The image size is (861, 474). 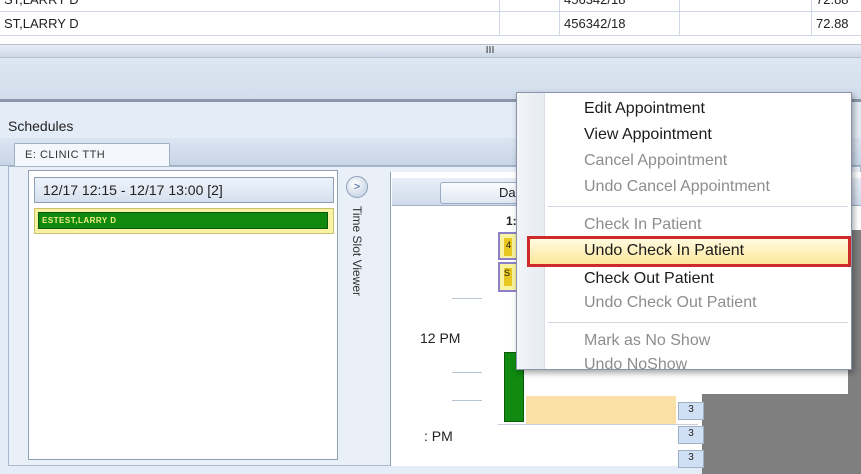 I want to click on menu-item-view-appointment: View Appointment, so click(x=648, y=135).